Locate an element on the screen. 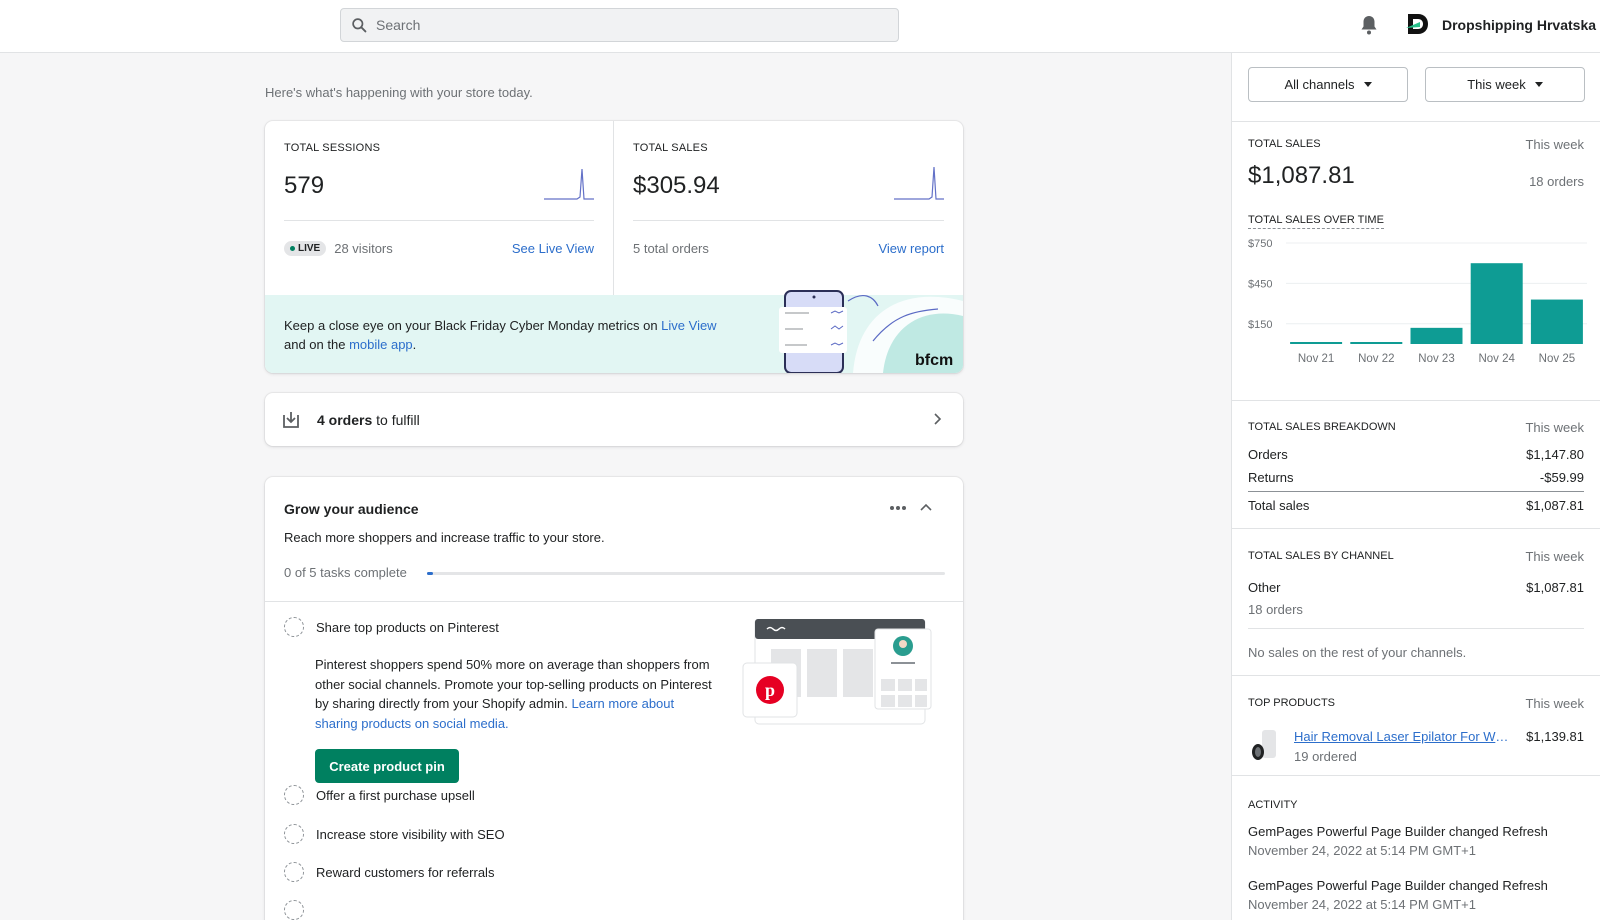 The image size is (1600, 920). this-week-dropdown: This week is located at coordinates (1505, 84).